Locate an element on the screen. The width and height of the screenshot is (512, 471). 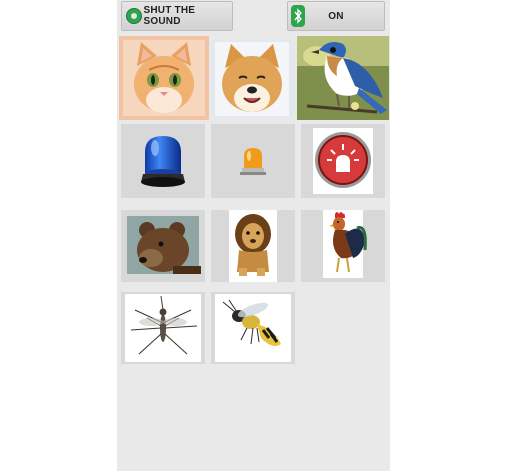
wasp-icon is located at coordinates (251, 322).